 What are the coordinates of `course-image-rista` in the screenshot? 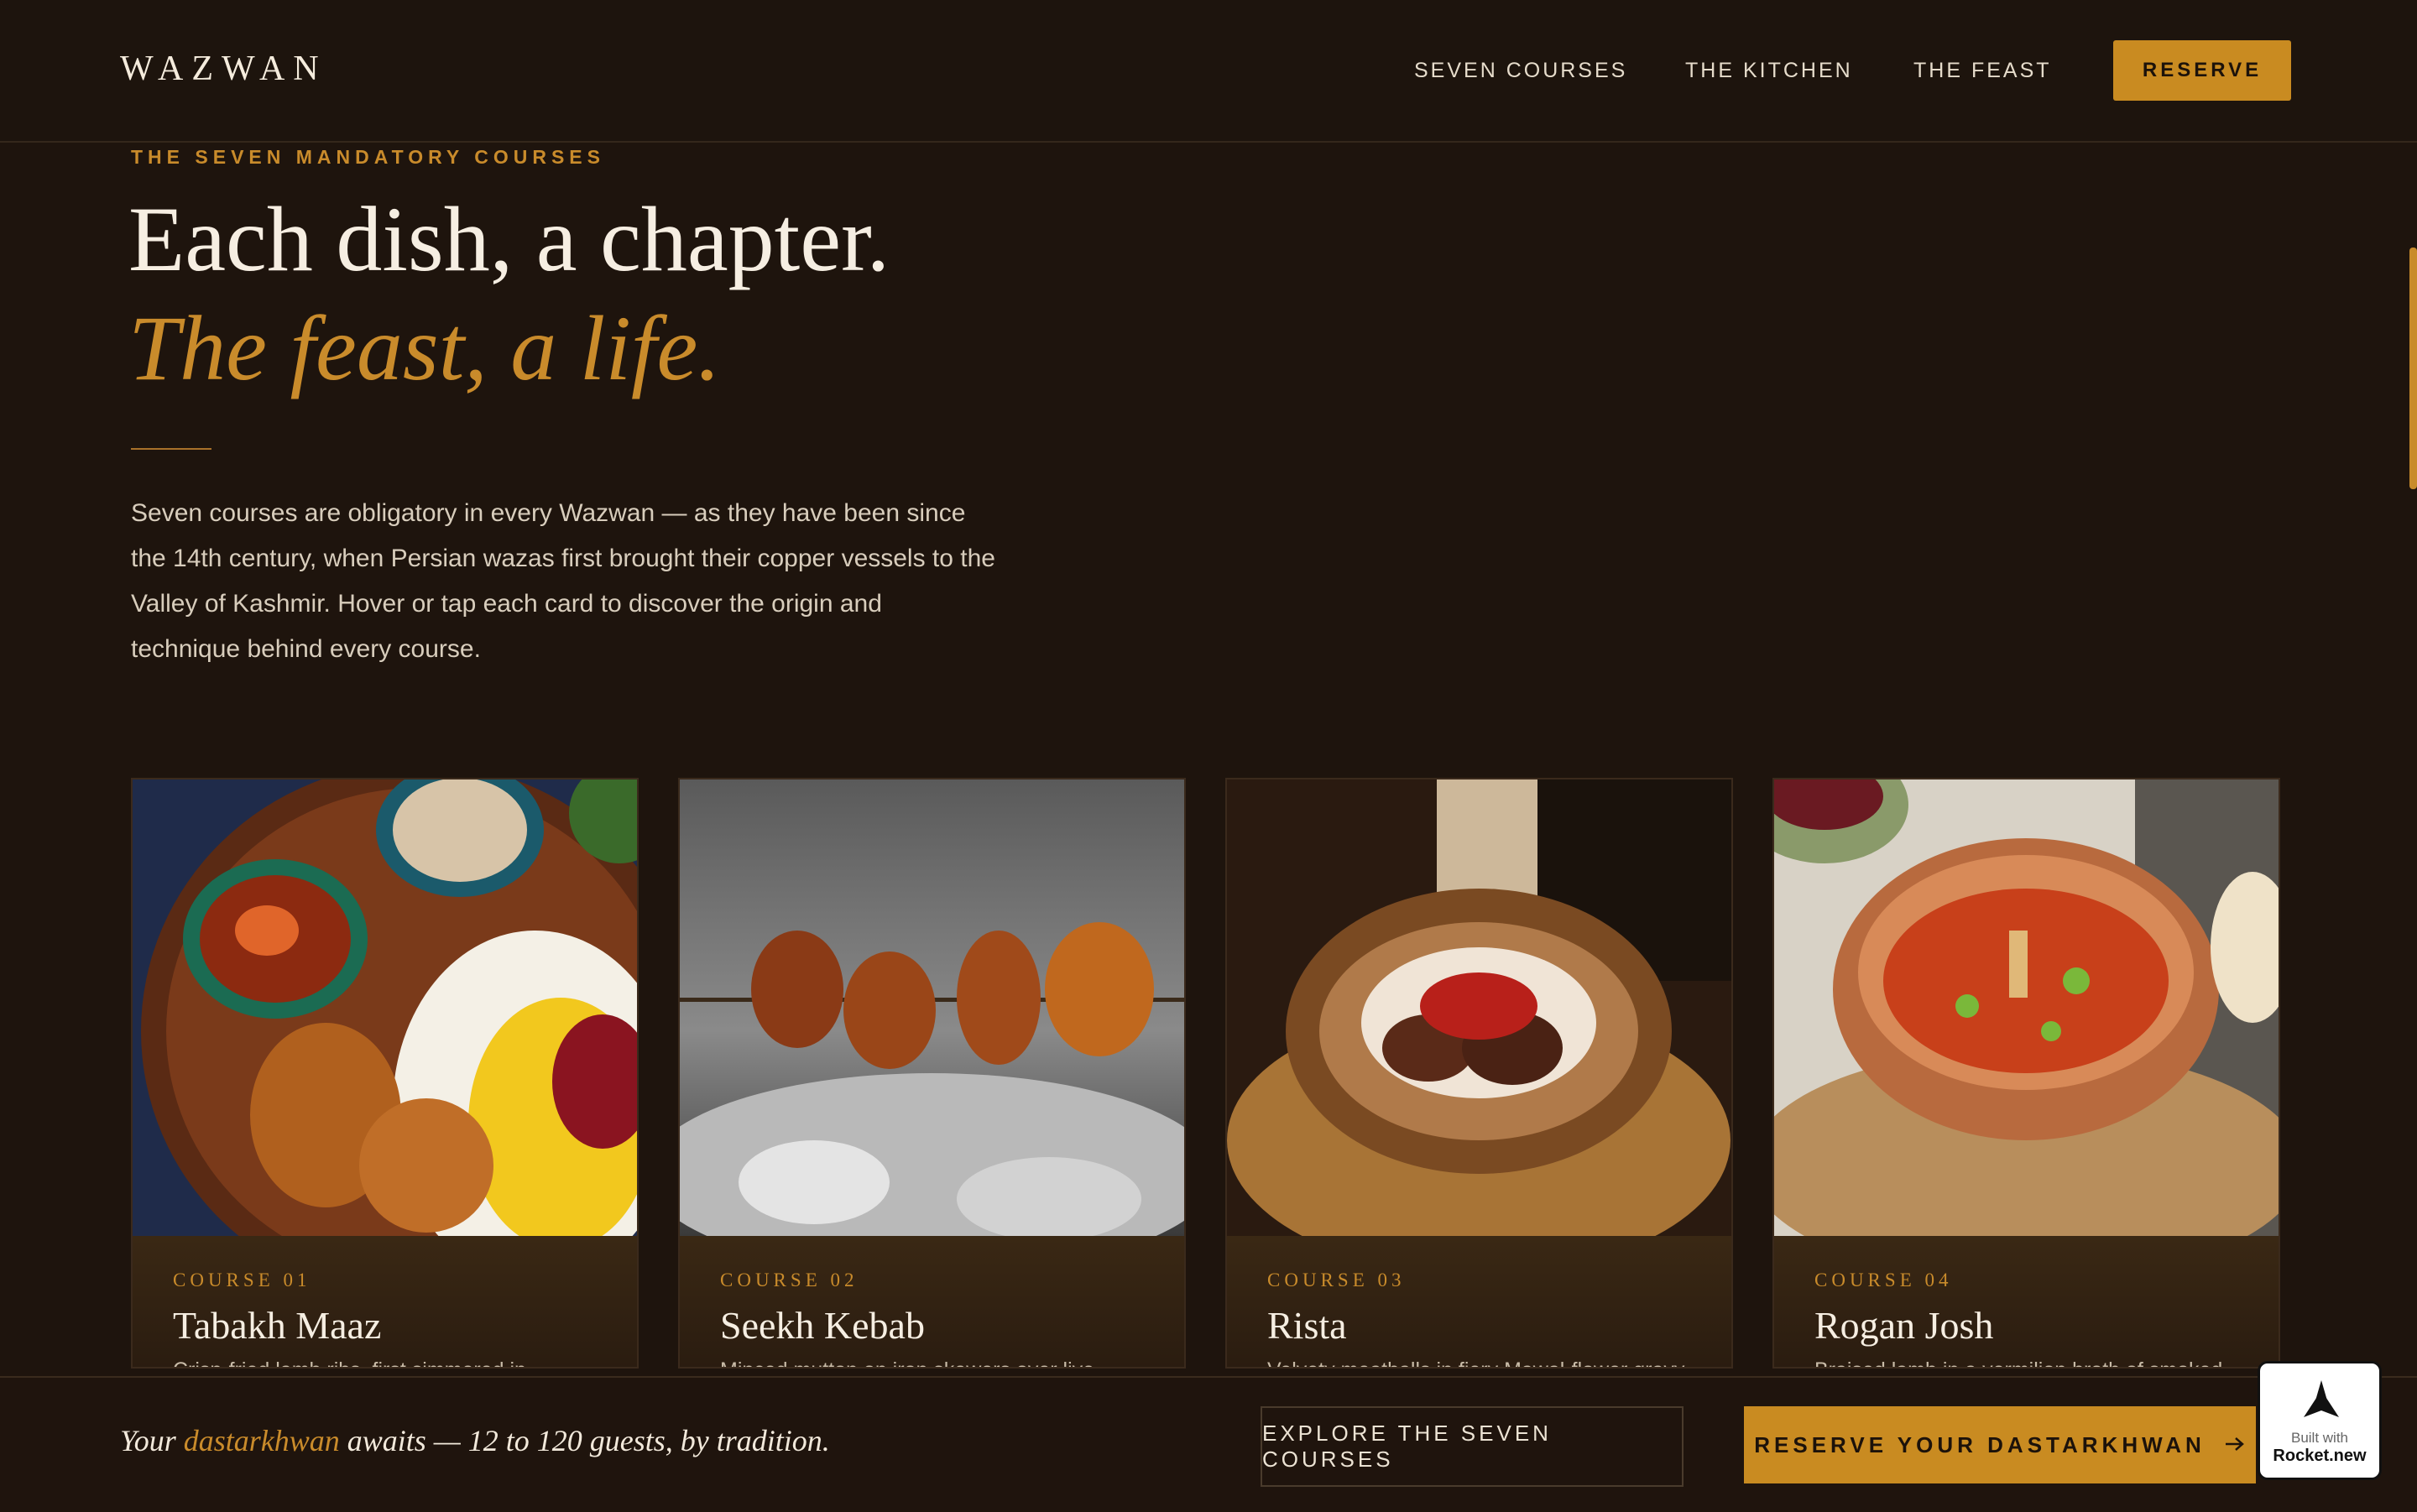 It's located at (1479, 1007).